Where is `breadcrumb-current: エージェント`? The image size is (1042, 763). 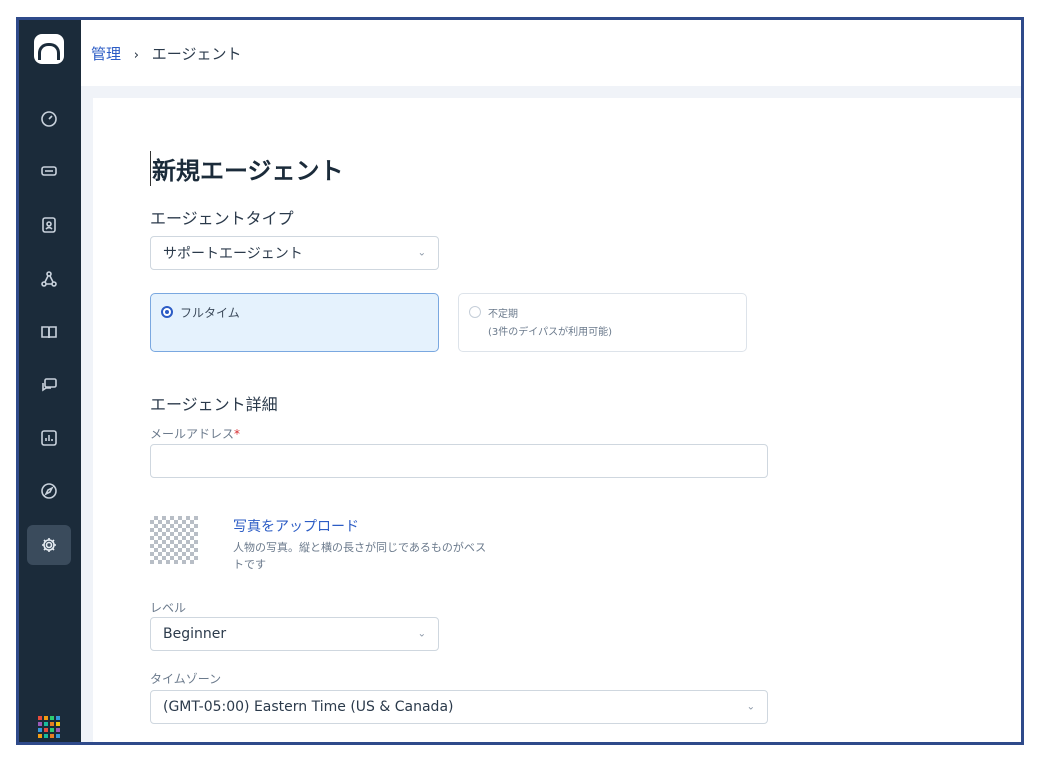 breadcrumb-current: エージェント is located at coordinates (196, 53).